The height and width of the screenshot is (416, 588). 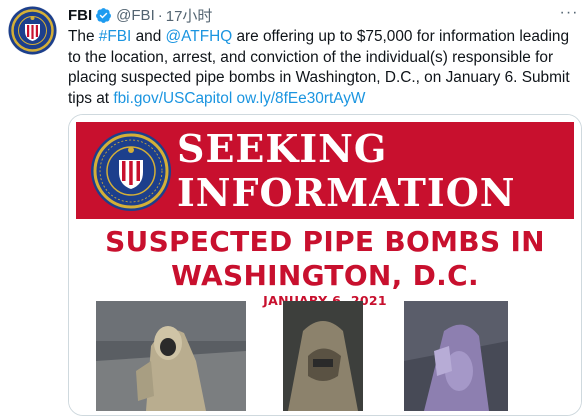 I want to click on tweet-timestamp: 17小时, so click(x=189, y=15).